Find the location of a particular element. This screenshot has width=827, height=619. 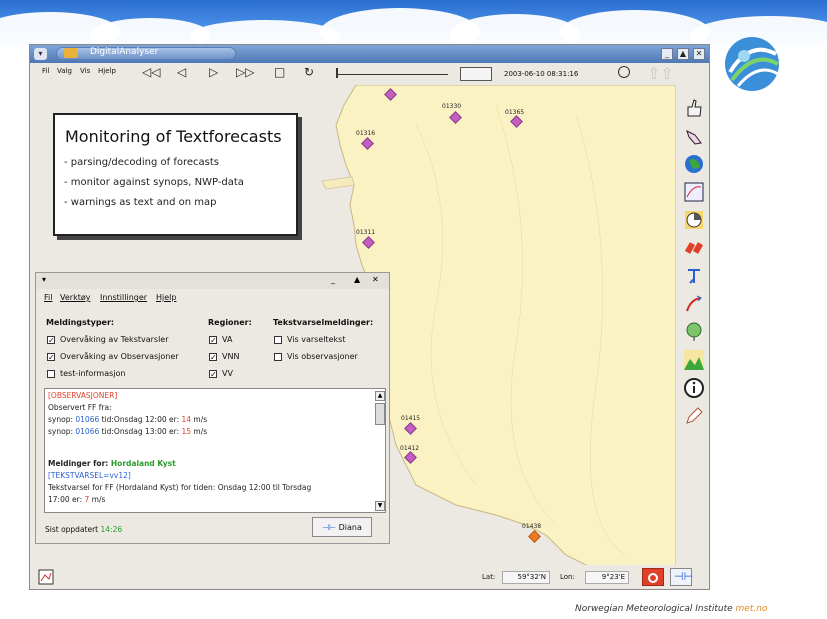

station-label: 01412 is located at coordinates (410, 448).